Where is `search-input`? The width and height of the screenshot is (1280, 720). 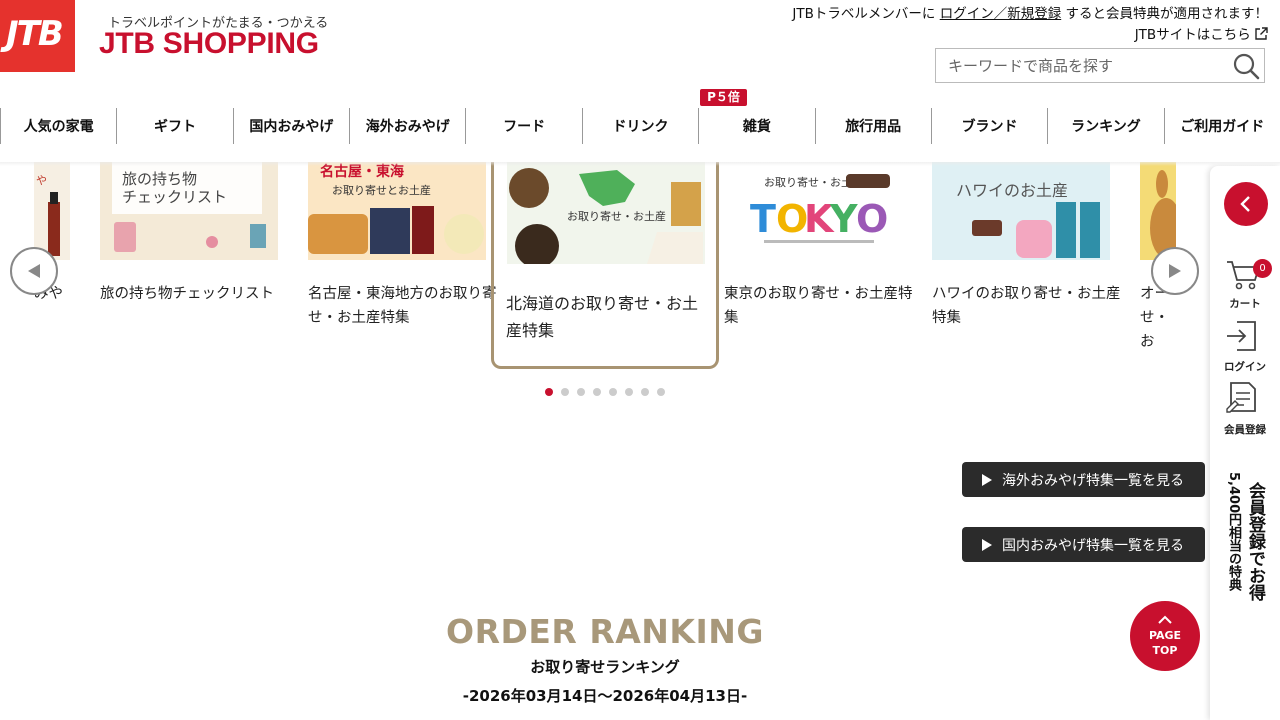
search-input is located at coordinates (1081, 65).